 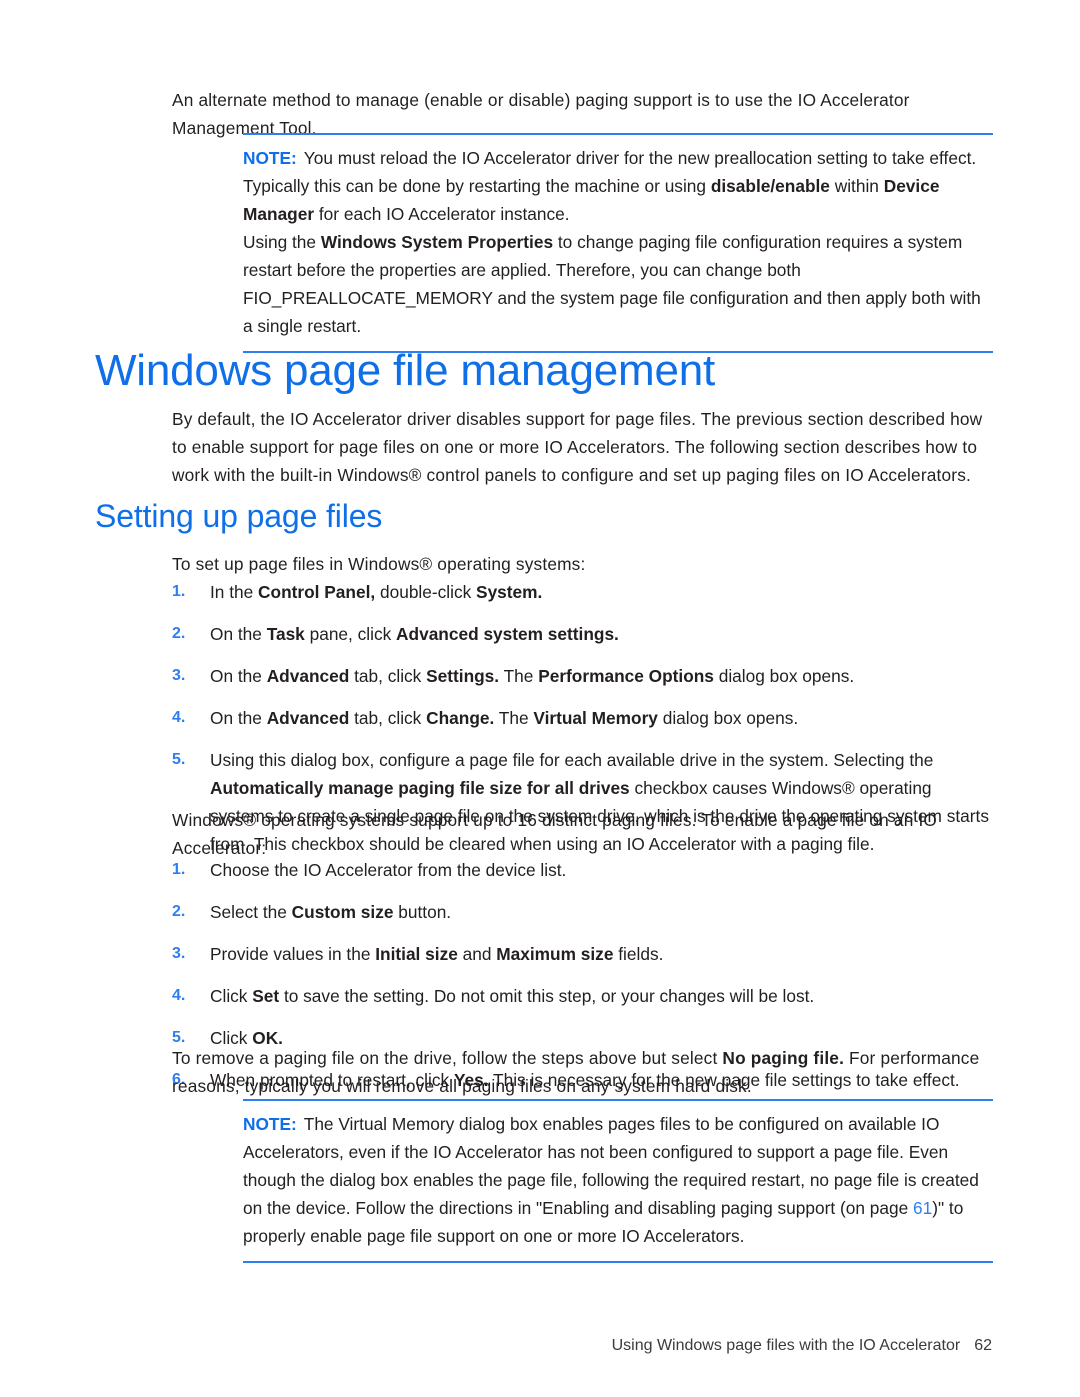 What do you see at coordinates (856, 186) in the screenshot?
I see `note-top-text-c: within` at bounding box center [856, 186].